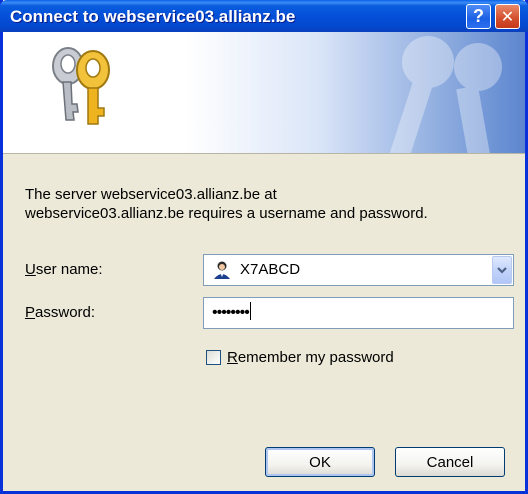 The width and height of the screenshot is (528, 494). What do you see at coordinates (151, 194) in the screenshot?
I see `message-line-1: The server webservice03.allianz.be at` at bounding box center [151, 194].